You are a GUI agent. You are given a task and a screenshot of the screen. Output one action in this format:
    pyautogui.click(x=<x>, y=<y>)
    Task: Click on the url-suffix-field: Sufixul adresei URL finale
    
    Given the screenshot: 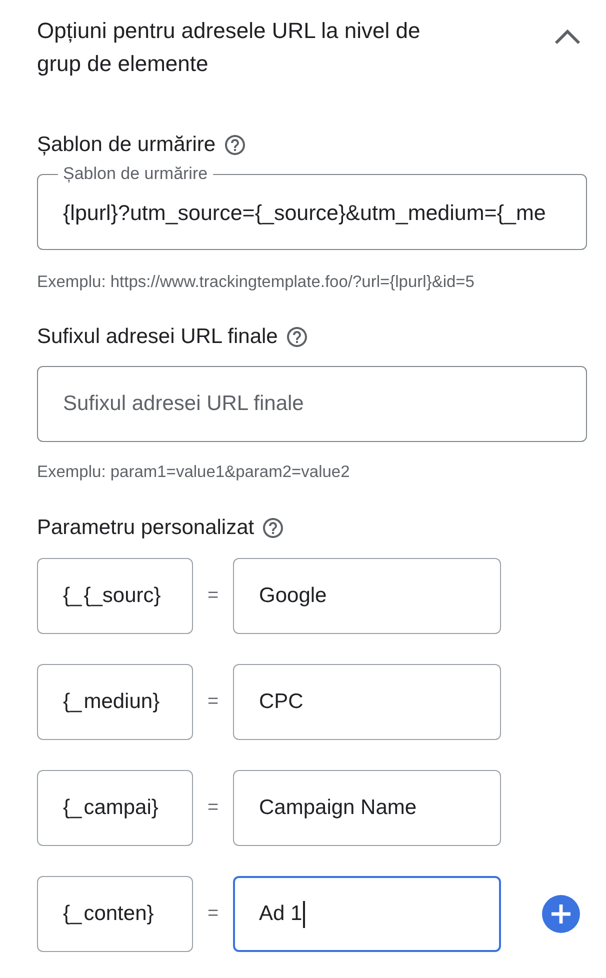 What is the action you would take?
    pyautogui.click(x=312, y=404)
    